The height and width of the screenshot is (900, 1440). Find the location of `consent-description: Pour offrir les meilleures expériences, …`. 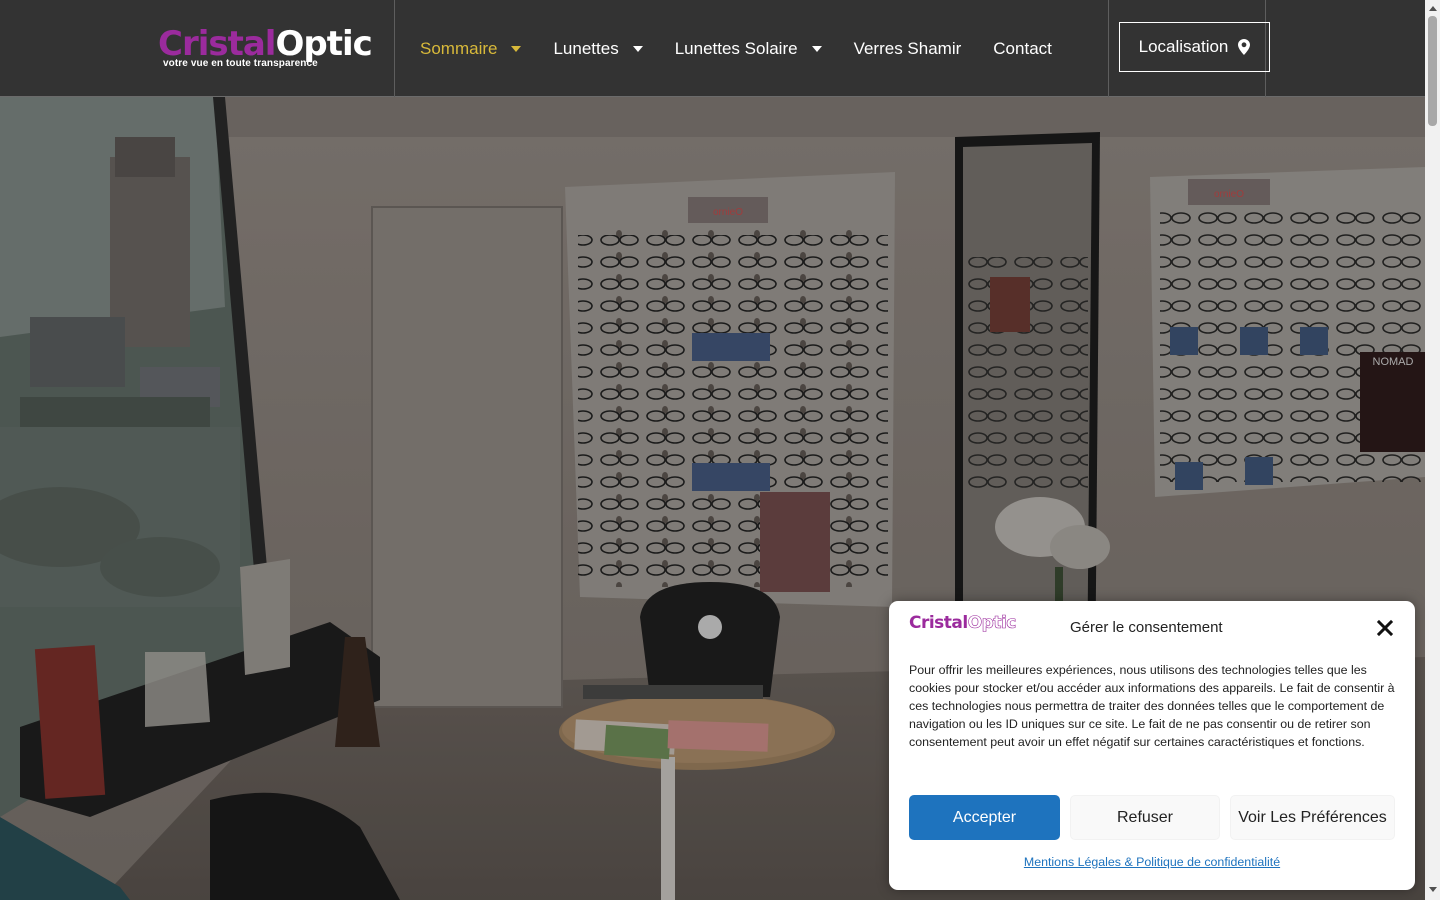

consent-description: Pour offrir les meilleures expériences, … is located at coordinates (1152, 706).